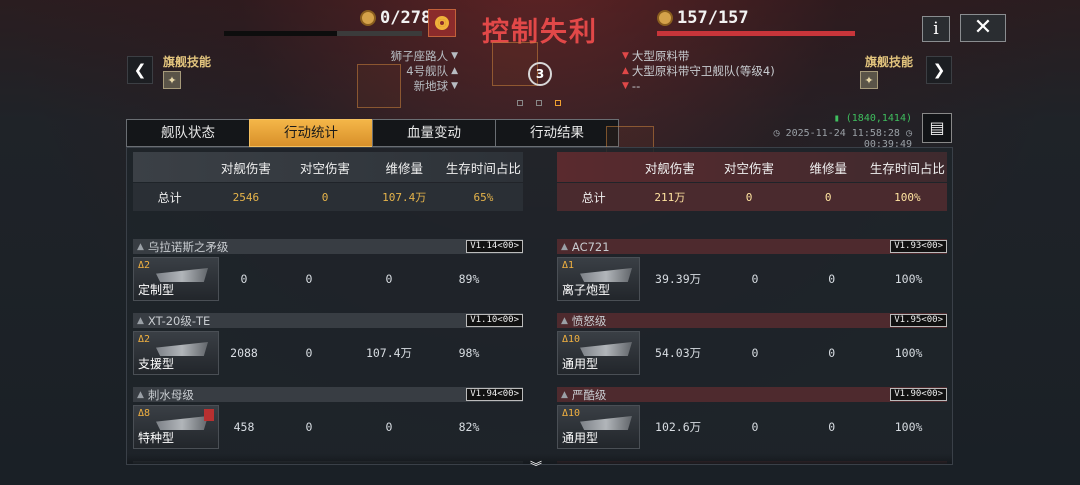 This screenshot has width=1080, height=485. What do you see at coordinates (665, 18) in the screenshot?
I see `coin-icon` at bounding box center [665, 18].